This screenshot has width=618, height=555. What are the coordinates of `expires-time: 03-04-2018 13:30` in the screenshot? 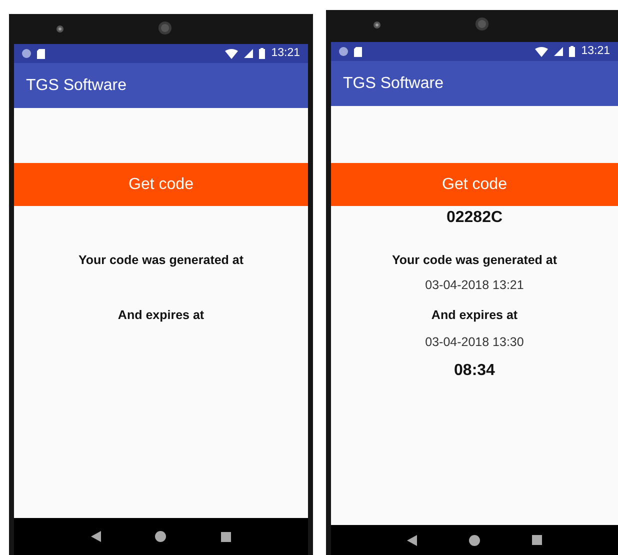 It's located at (474, 342).